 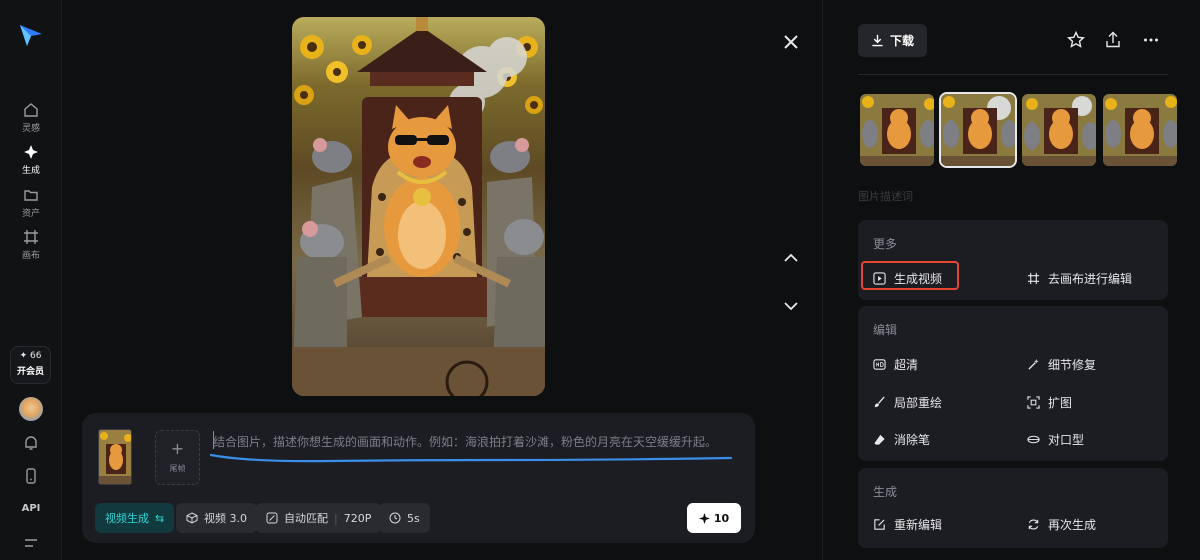 I want to click on lips-icon, so click(x=1033, y=439).